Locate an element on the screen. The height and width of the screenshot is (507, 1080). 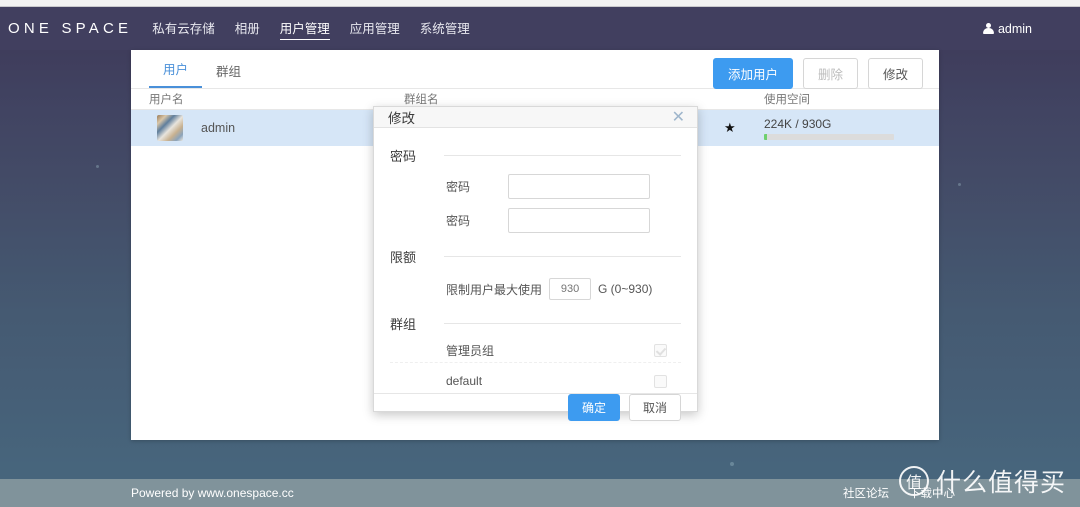
nav-item-app-mgmt: 应用管理 is located at coordinates (375, 28).